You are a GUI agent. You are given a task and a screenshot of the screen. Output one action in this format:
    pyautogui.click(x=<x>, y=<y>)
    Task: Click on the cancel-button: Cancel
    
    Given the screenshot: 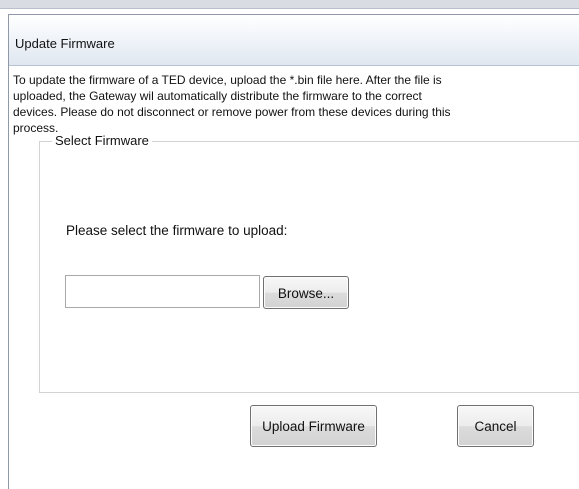 What is the action you would take?
    pyautogui.click(x=495, y=426)
    